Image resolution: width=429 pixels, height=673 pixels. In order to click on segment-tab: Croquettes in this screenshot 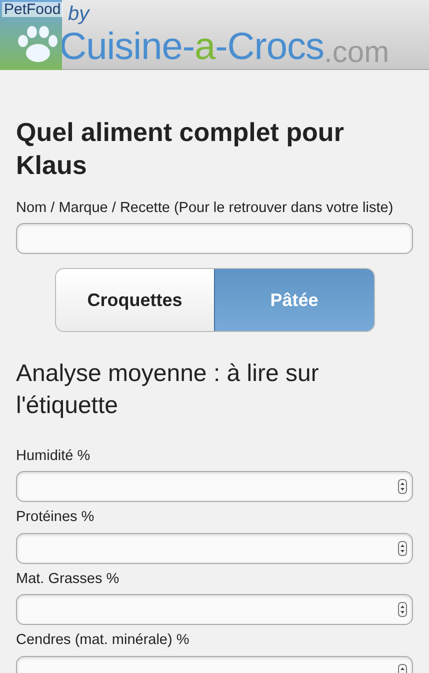, I will do `click(135, 300)`.